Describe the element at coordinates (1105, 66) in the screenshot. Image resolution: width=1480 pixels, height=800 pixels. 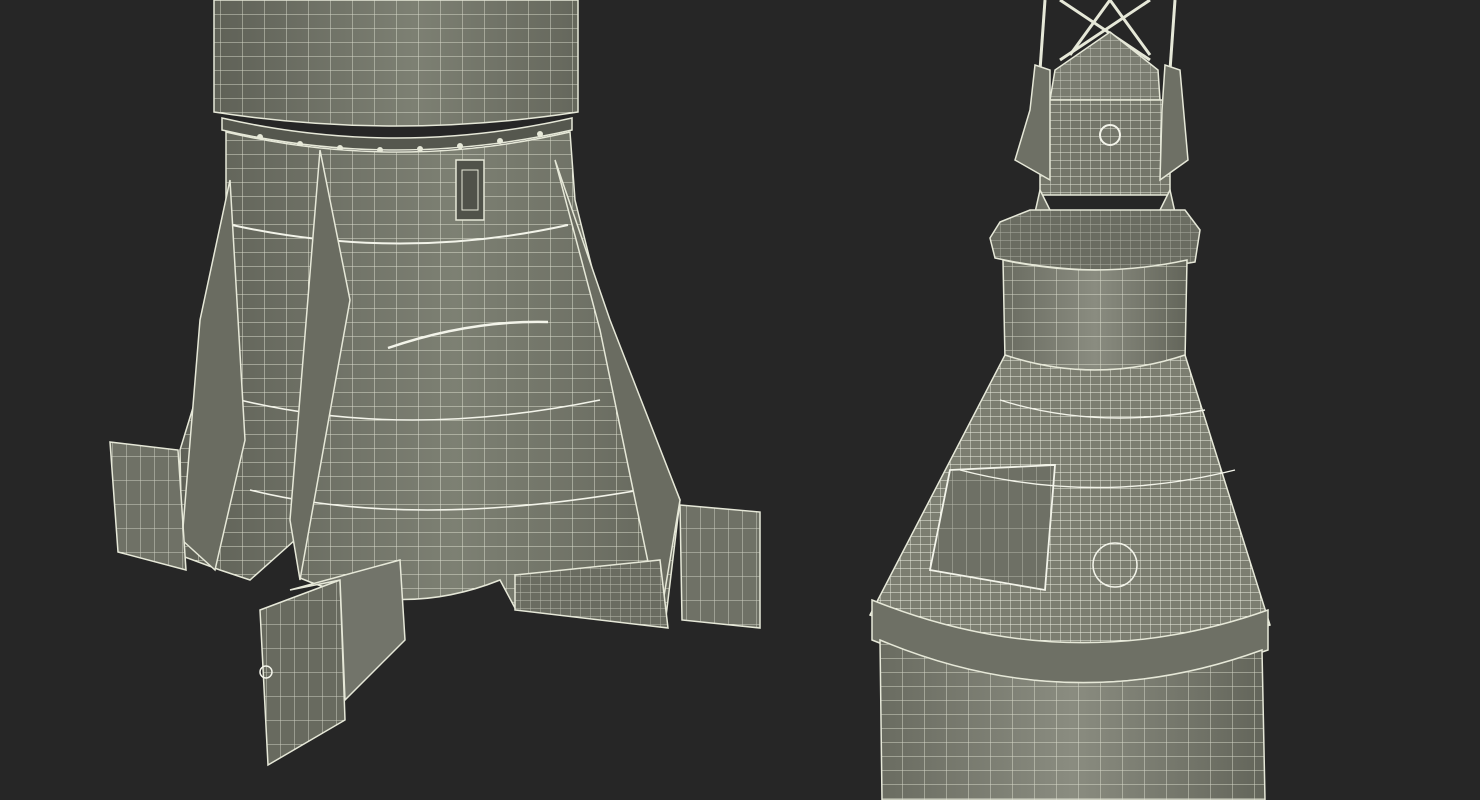
I see `escape-motor-cone` at that location.